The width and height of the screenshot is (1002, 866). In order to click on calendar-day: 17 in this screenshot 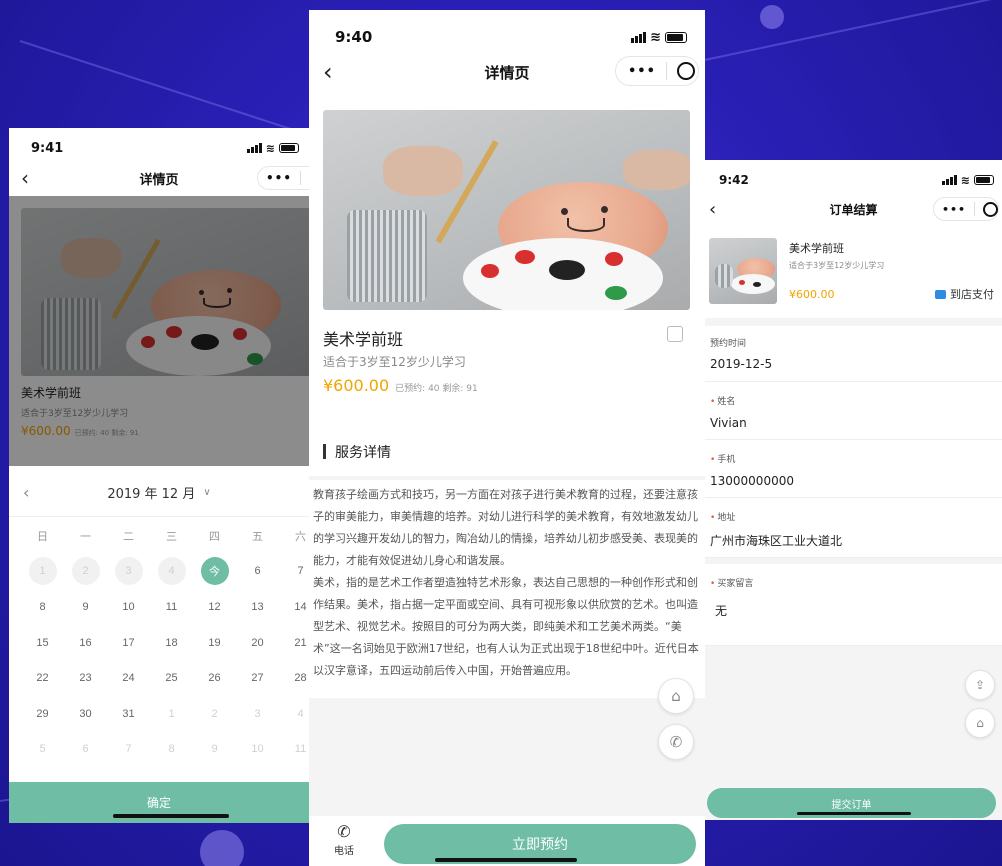, I will do `click(128, 643)`.